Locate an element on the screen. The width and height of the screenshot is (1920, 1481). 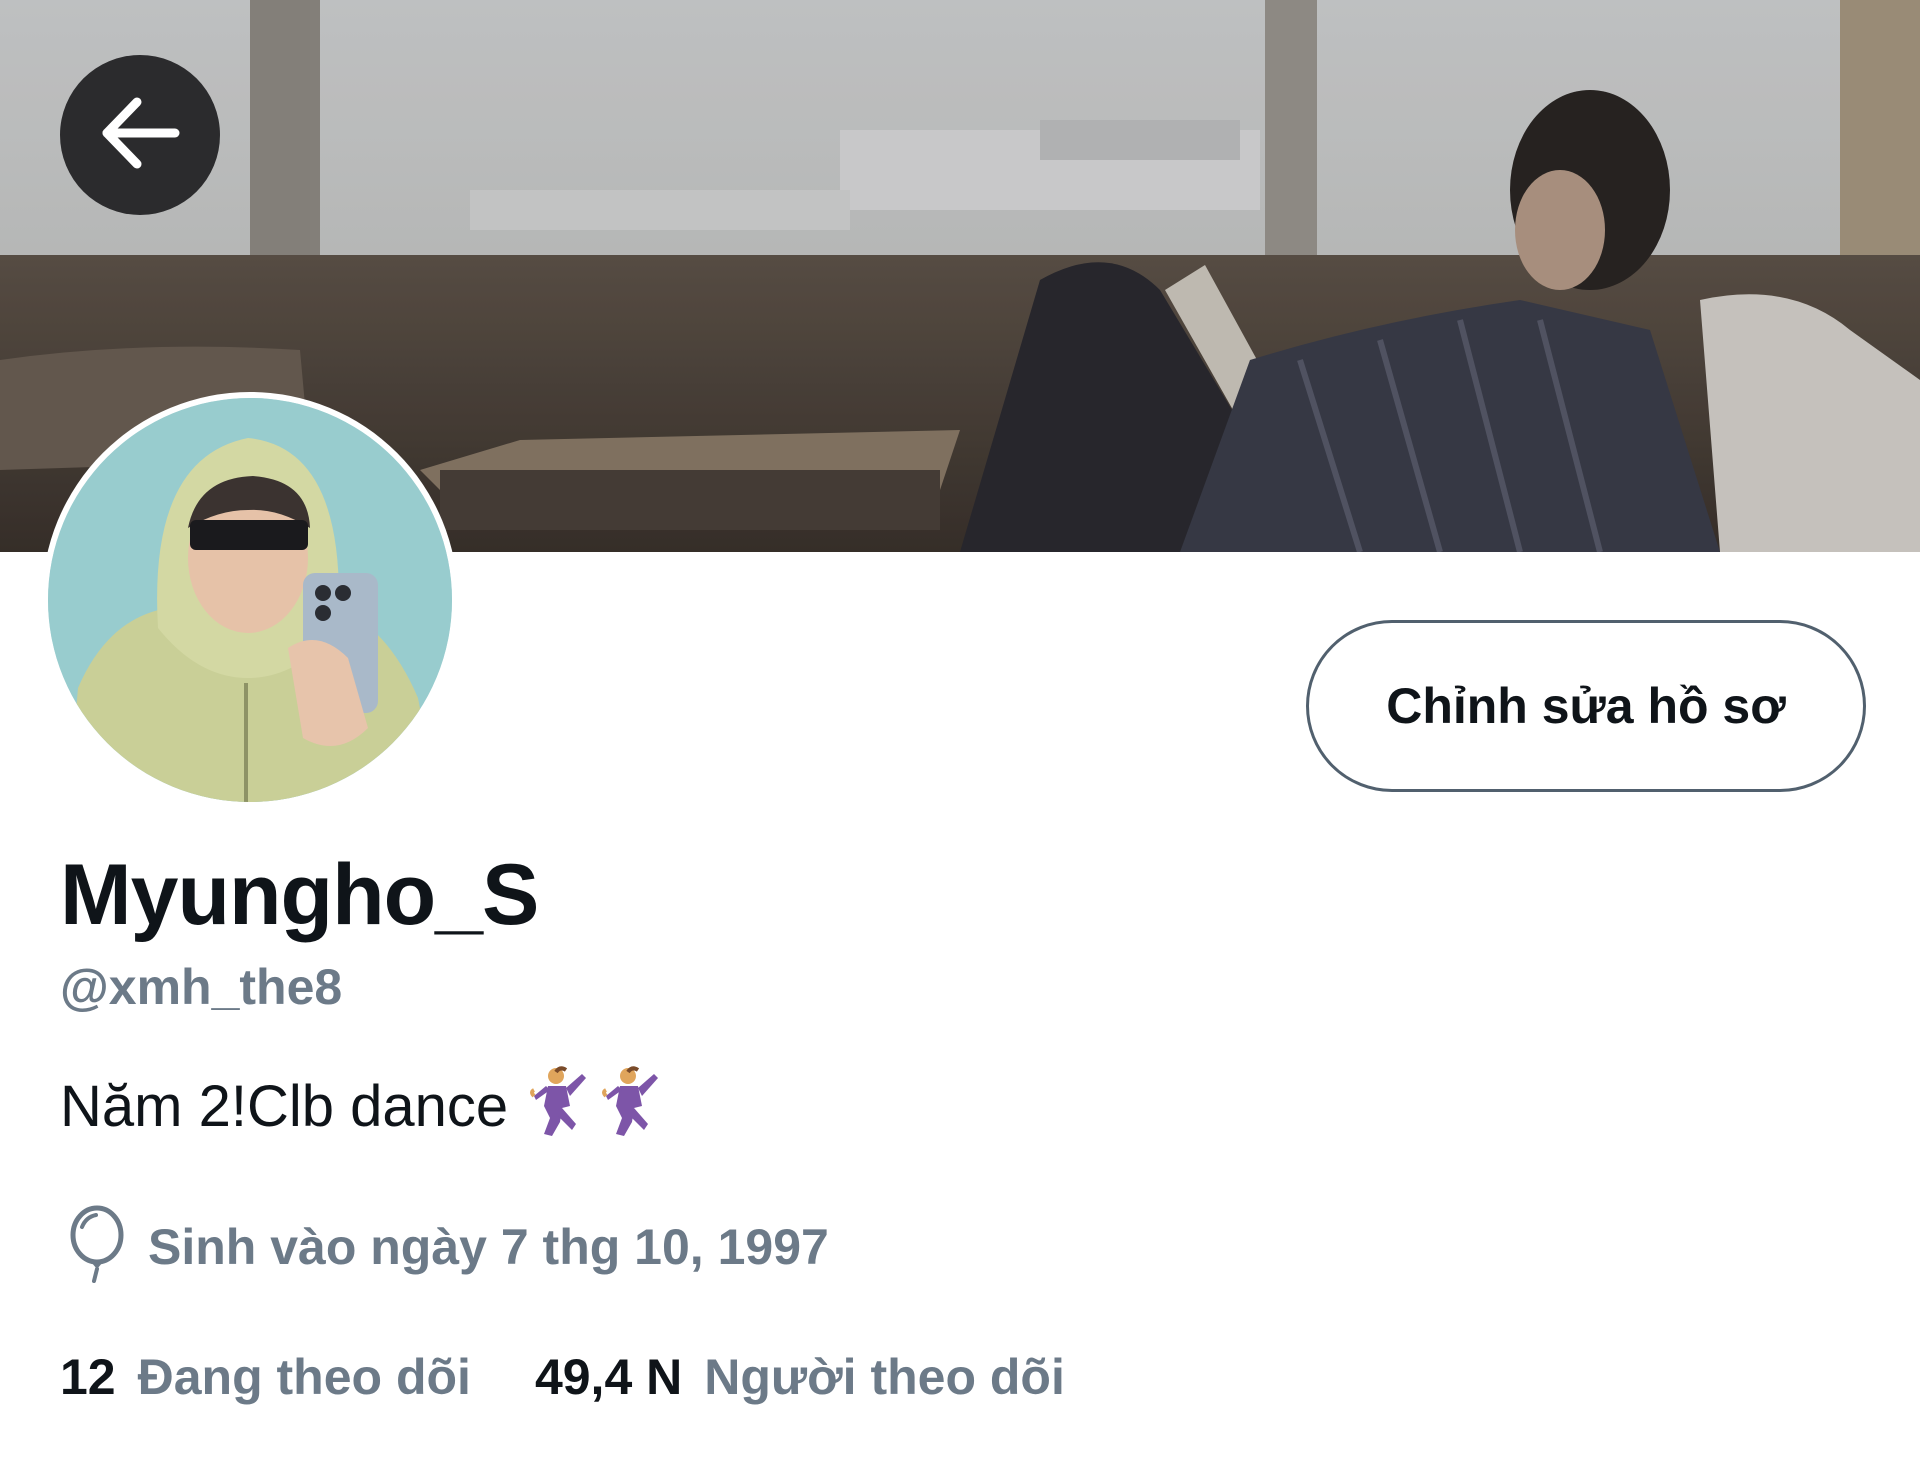
follow-stats: 12 Đang theo dõi 49,4 N Người theo dõi is located at coordinates (562, 1377).